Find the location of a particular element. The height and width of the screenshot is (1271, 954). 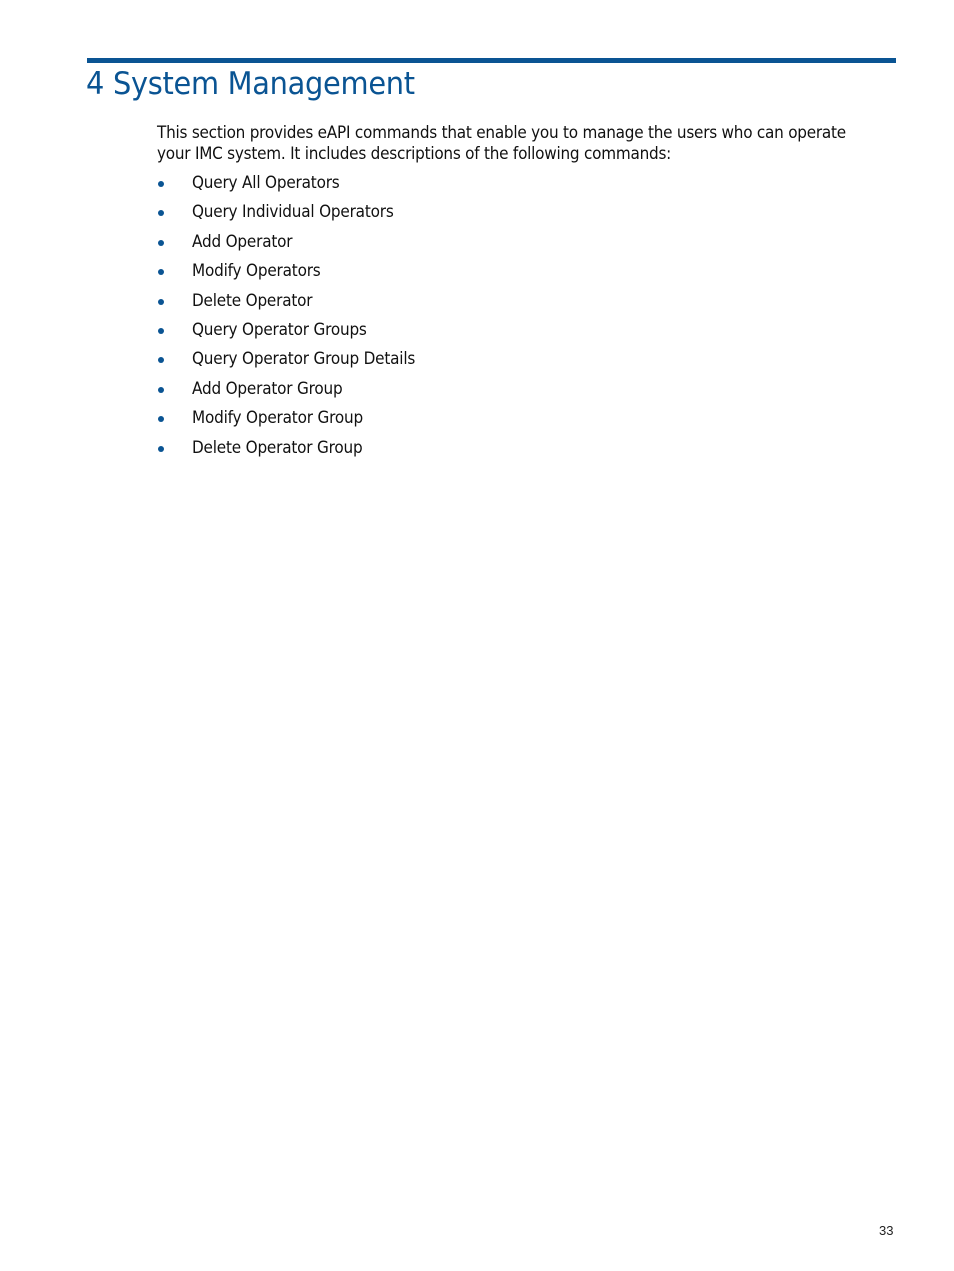

command-label: Query All Operators is located at coordinates (266, 182).